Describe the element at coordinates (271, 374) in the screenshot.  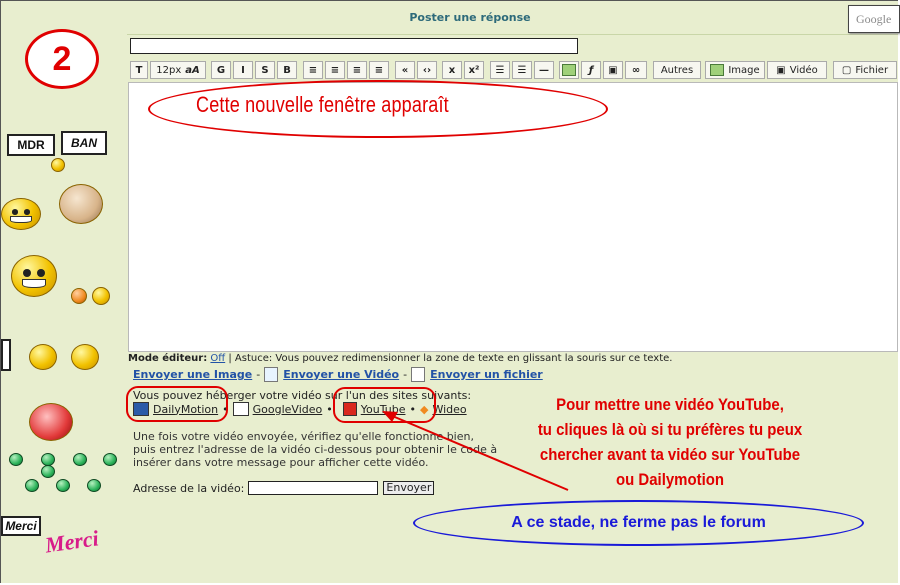
I see `video-upload-icon` at that location.